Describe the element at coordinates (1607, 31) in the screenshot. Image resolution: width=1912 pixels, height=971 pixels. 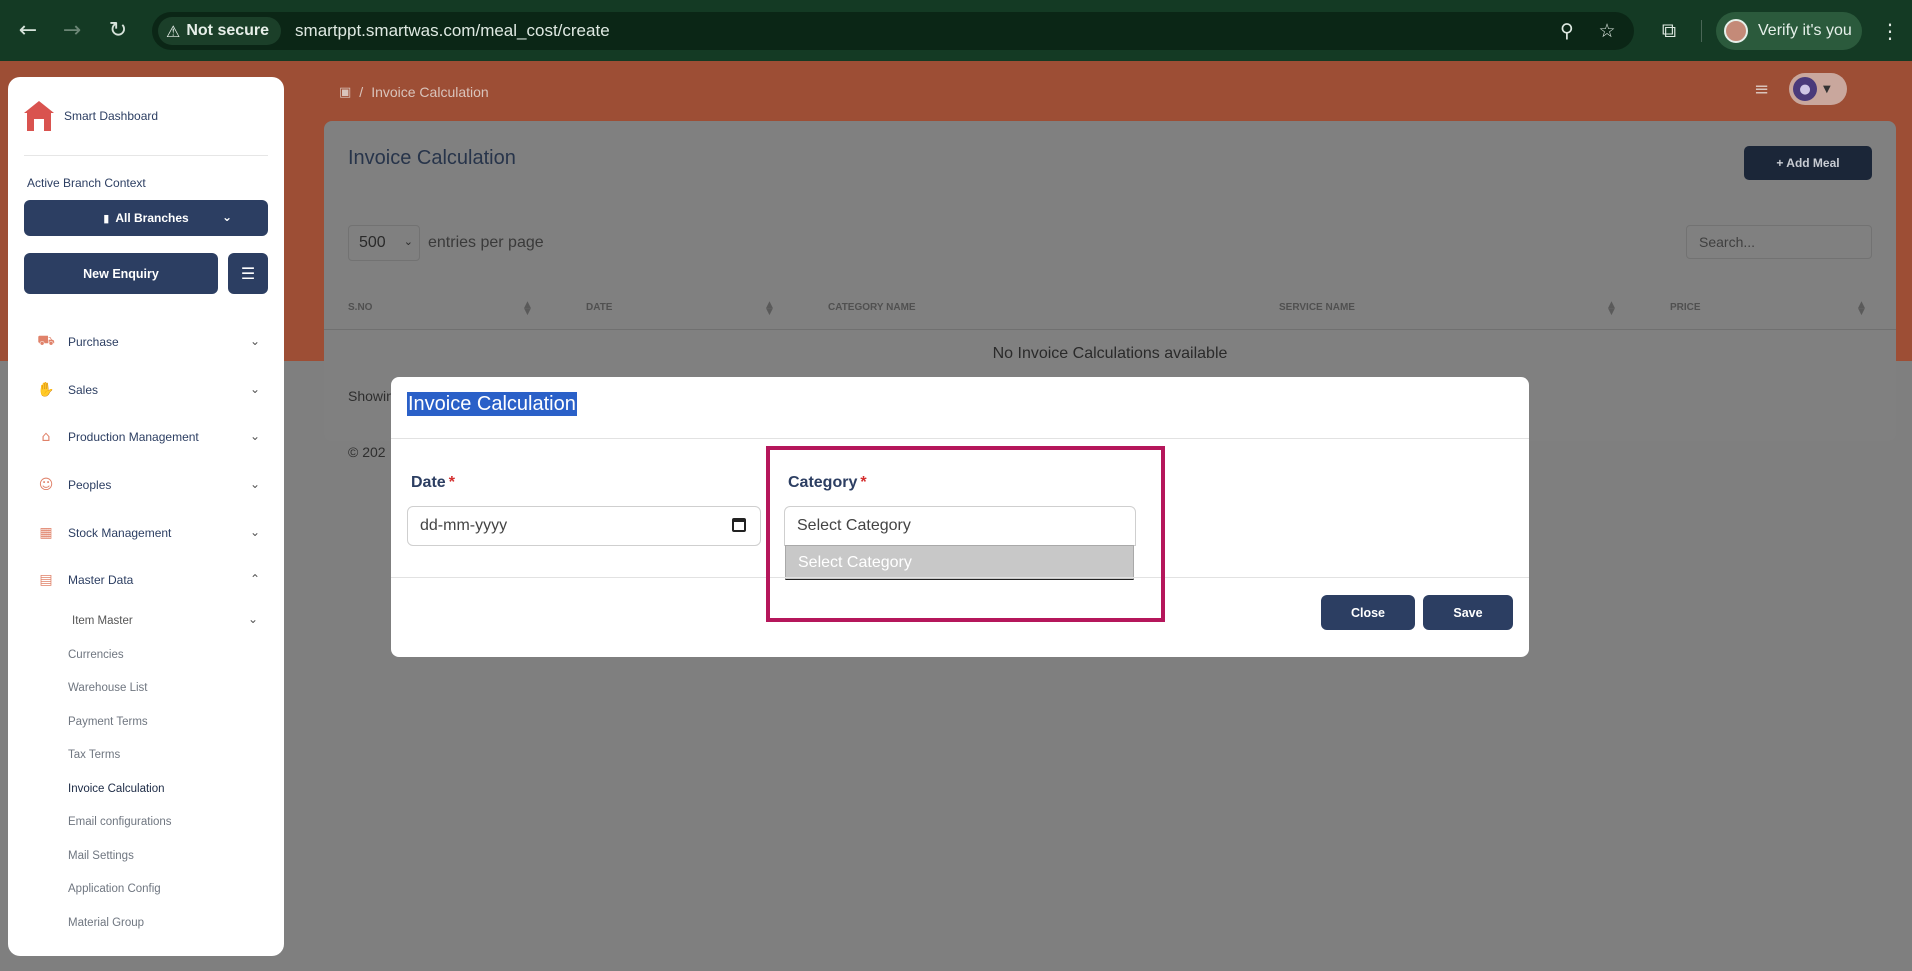
I see `bookmark-star-icon: ☆` at that location.